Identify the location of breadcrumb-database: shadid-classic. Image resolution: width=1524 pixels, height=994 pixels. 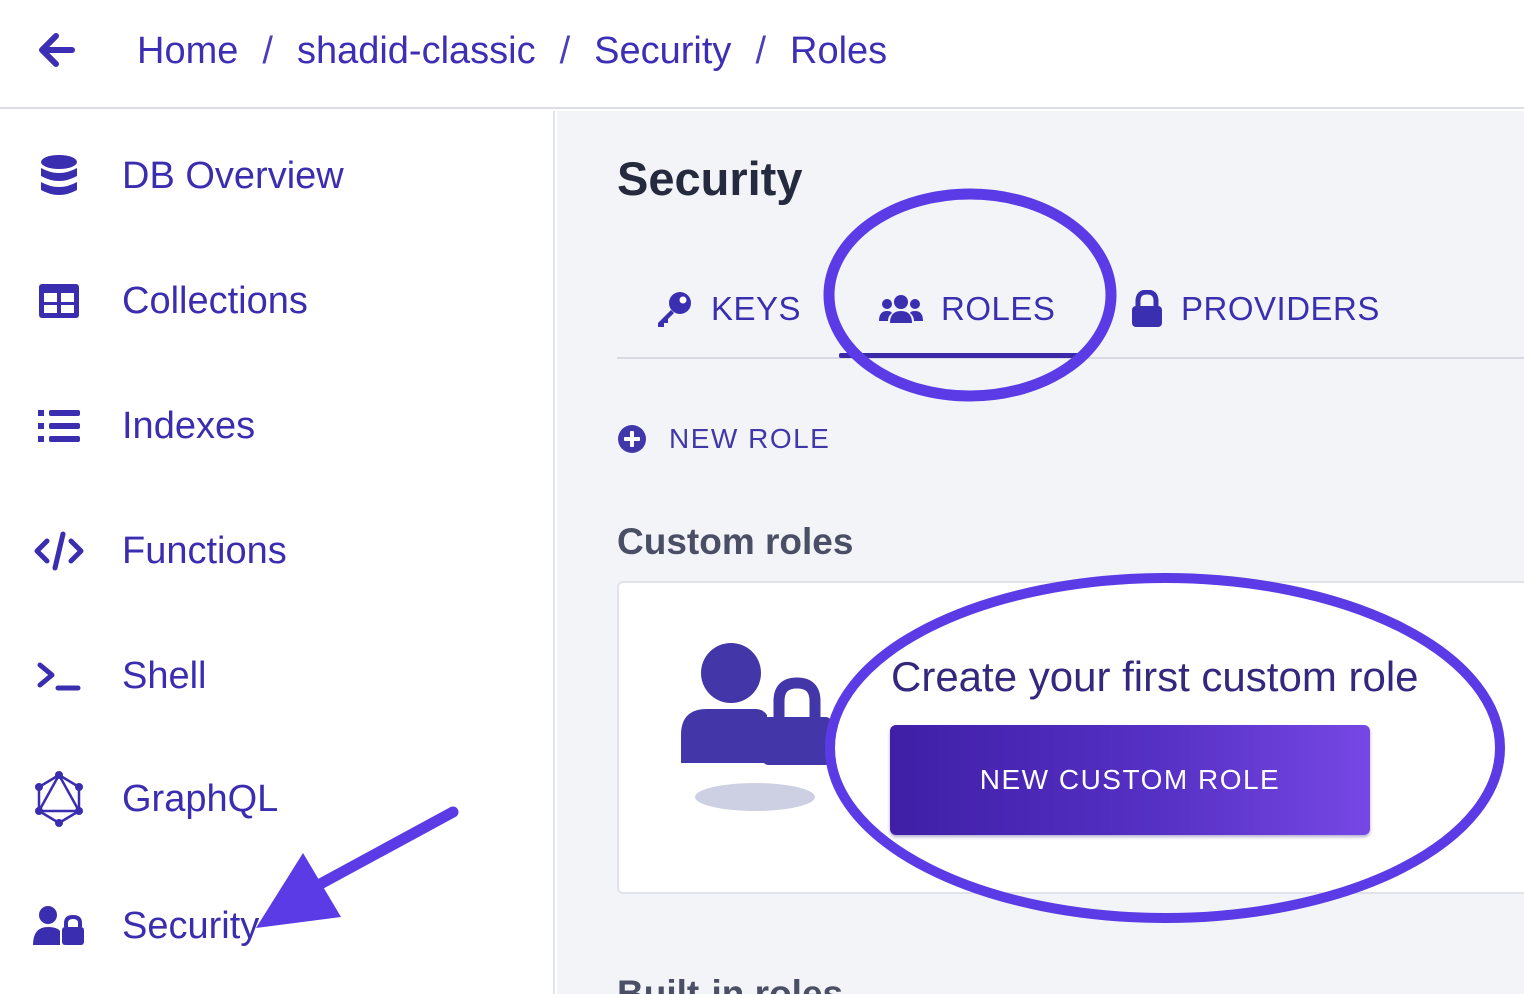
(416, 51).